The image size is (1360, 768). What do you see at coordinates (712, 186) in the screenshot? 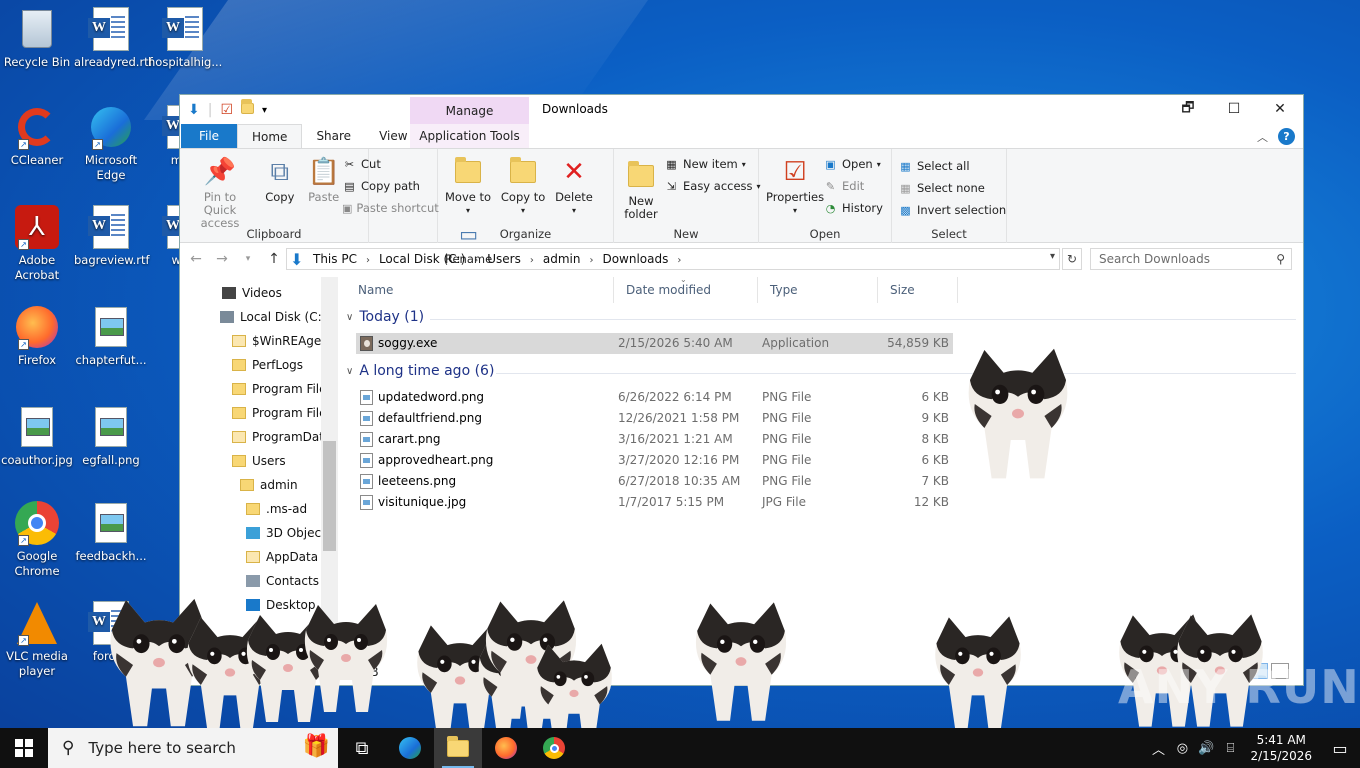
I see `easy-access-button: ⇲ Easy access ▾` at bounding box center [712, 186].